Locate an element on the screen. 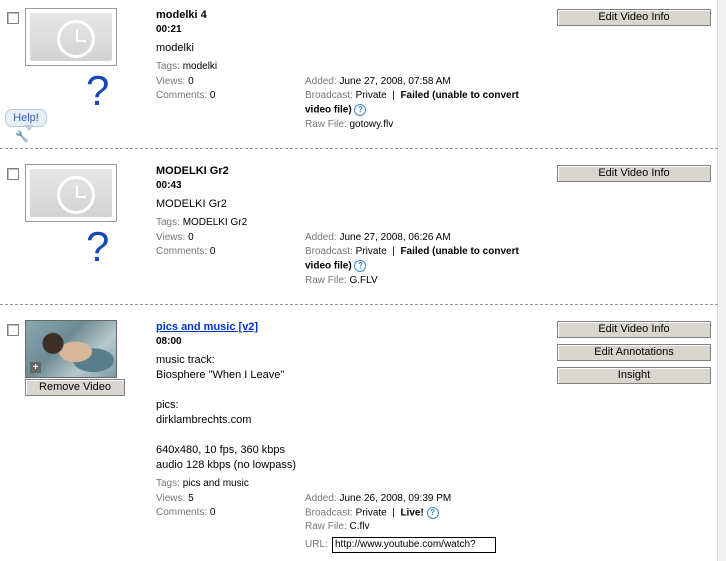 The image size is (726, 561). video-duration: 08:00 is located at coordinates (169, 341).